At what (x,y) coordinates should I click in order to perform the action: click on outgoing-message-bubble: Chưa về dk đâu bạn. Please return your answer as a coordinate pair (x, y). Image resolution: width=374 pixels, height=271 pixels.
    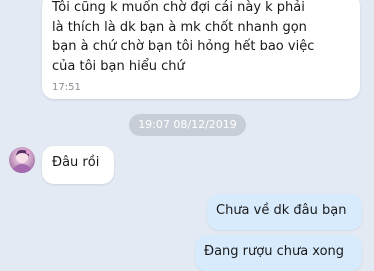
    Looking at the image, I should click on (284, 212).